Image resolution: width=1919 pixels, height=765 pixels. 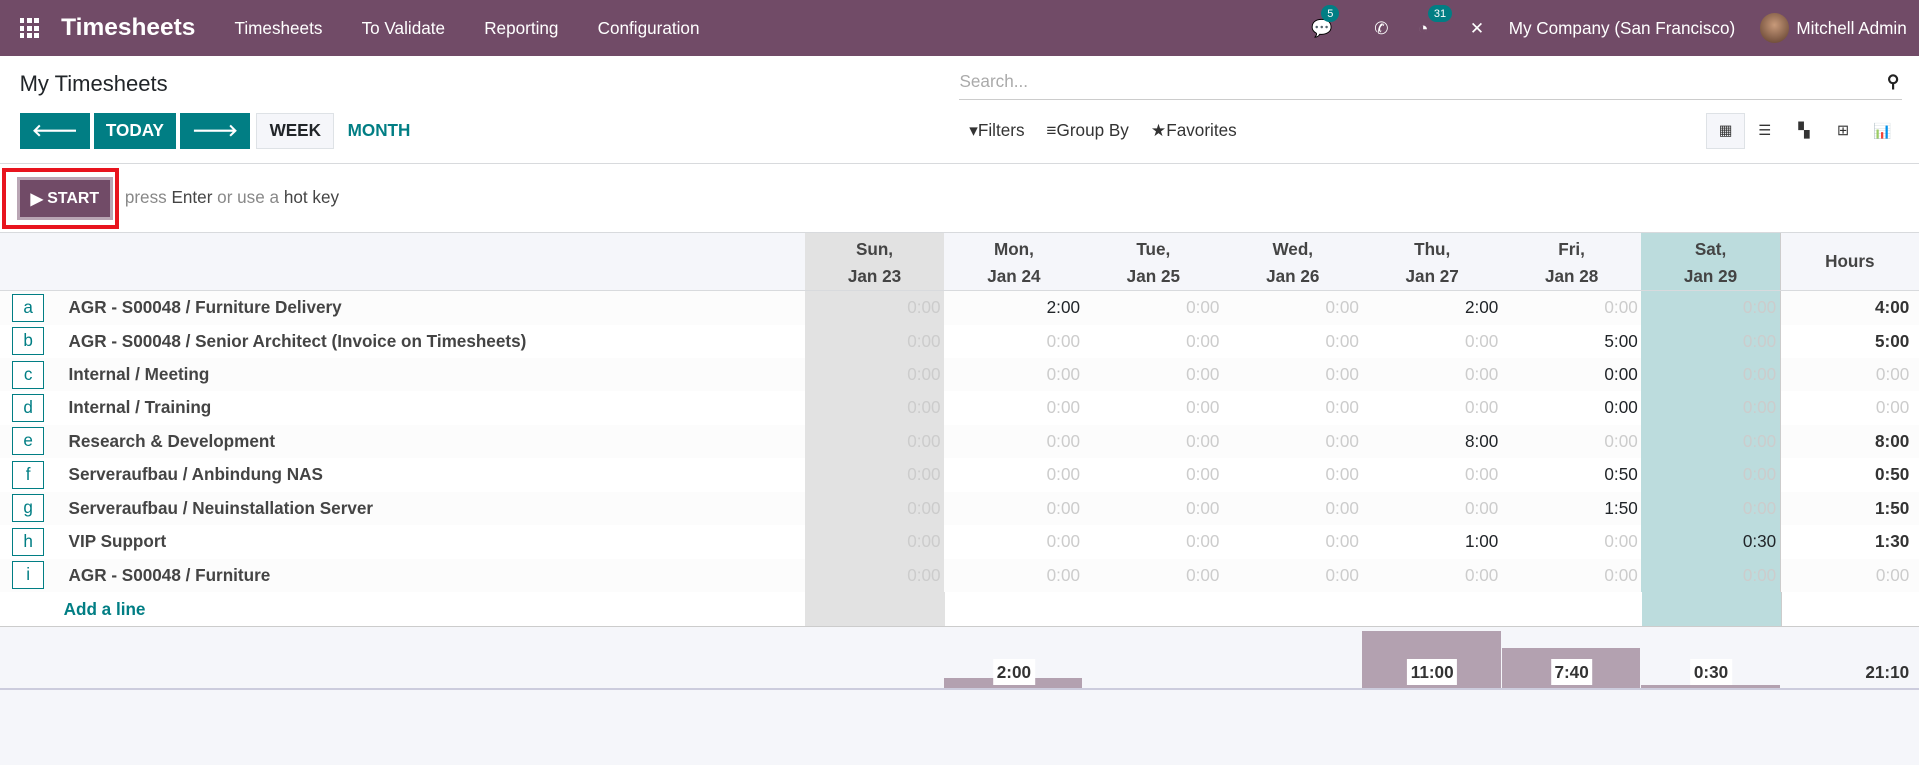 I want to click on start-button: ▶ START, so click(x=65, y=199).